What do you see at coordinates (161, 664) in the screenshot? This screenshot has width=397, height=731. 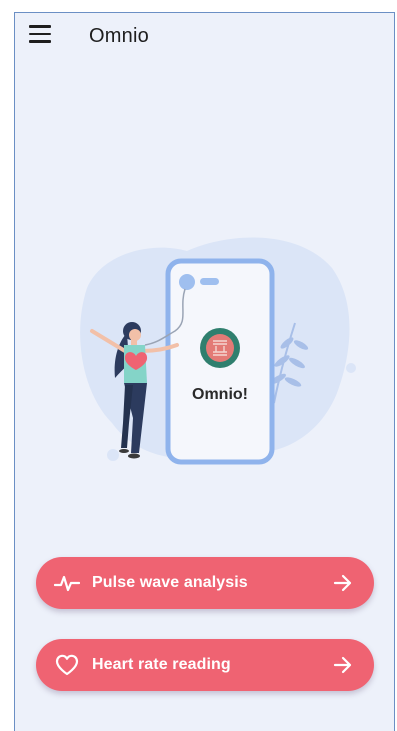 I see `heart-rate-reading-label: Heart rate reading` at bounding box center [161, 664].